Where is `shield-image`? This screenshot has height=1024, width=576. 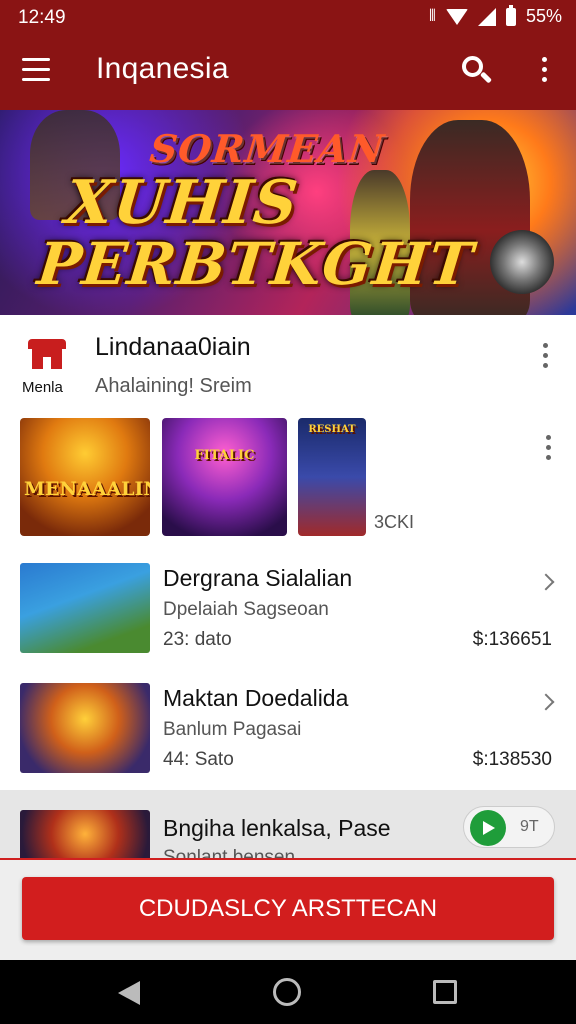 shield-image is located at coordinates (522, 262).